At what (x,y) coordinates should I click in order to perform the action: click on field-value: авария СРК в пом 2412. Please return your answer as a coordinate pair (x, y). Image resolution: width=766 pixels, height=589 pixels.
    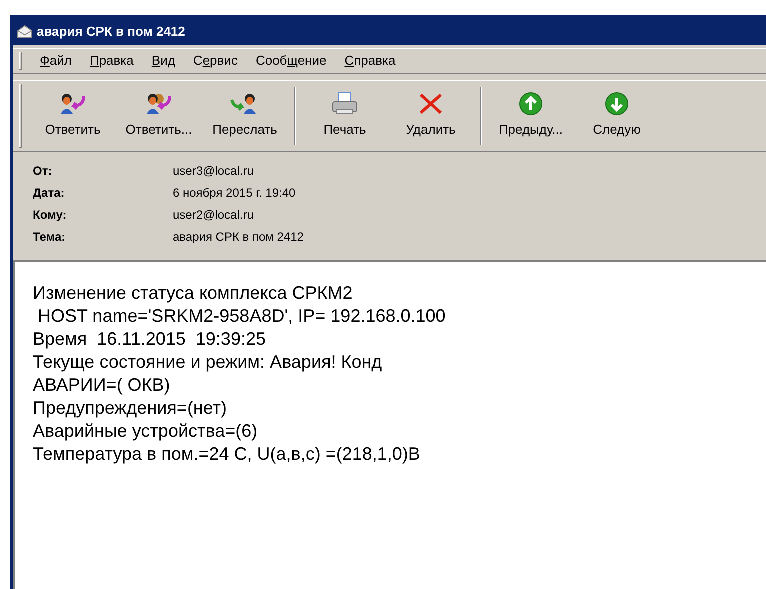
    Looking at the image, I should click on (239, 237).